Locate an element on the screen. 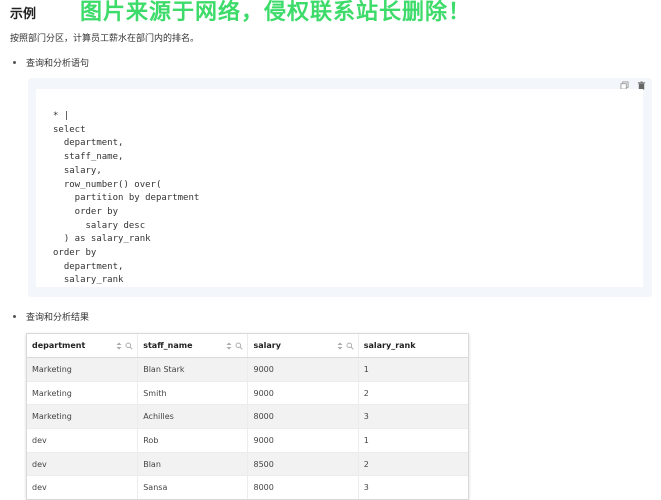  column-header-label: staff_name is located at coordinates (168, 345).